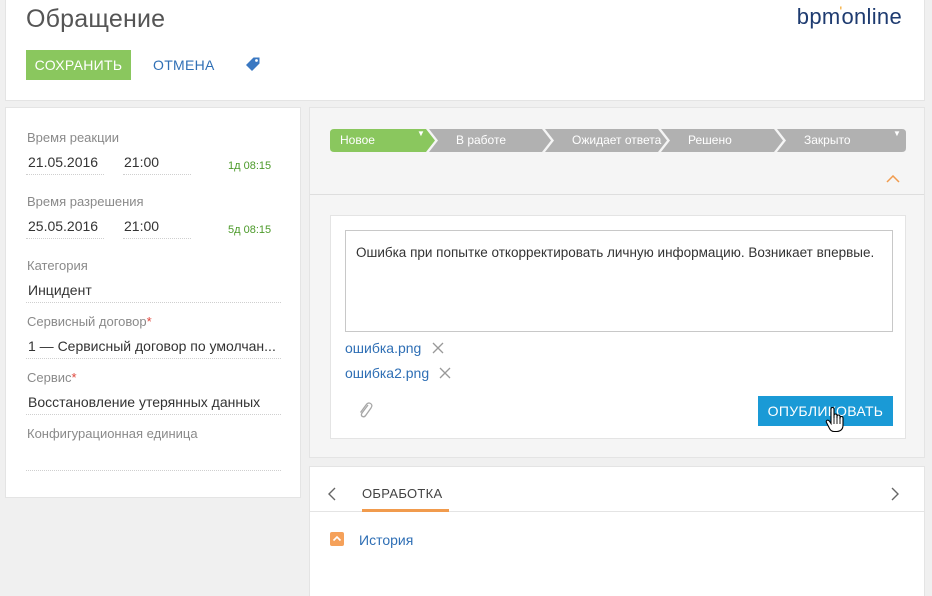 The height and width of the screenshot is (596, 932). Describe the element at coordinates (253, 64) in the screenshot. I see `tag-icon` at that location.